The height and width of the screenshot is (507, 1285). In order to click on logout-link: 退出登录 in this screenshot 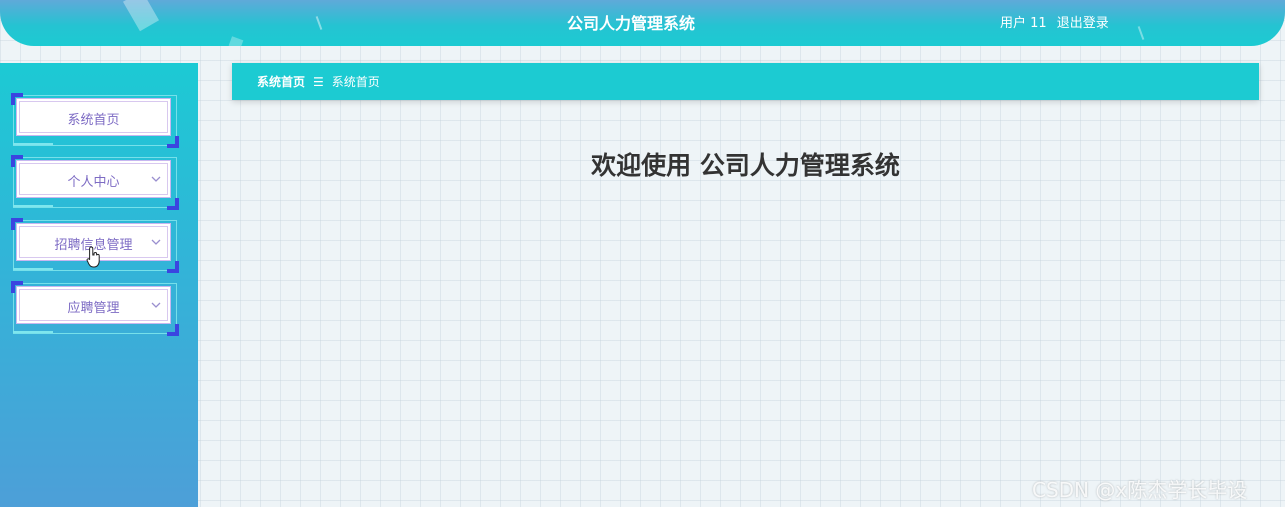, I will do `click(1083, 21)`.